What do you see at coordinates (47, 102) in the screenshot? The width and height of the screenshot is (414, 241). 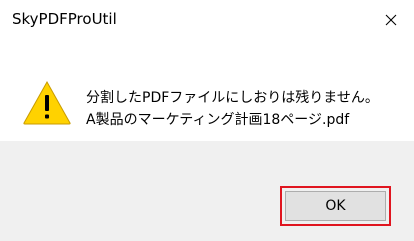 I see `warning-icon` at bounding box center [47, 102].